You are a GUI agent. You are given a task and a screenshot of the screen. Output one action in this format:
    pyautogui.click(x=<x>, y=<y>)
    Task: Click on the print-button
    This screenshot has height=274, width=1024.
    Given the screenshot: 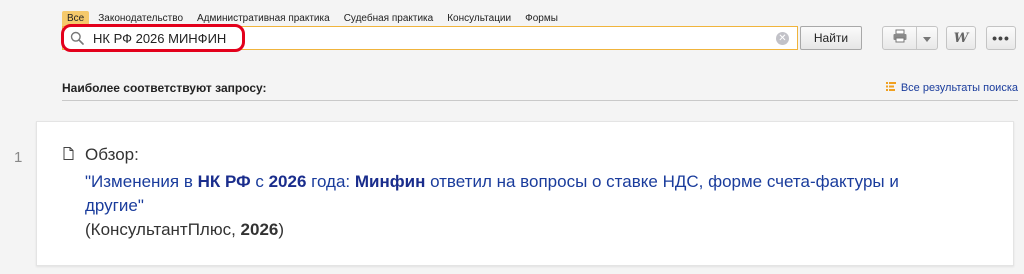 What is the action you would take?
    pyautogui.click(x=900, y=38)
    